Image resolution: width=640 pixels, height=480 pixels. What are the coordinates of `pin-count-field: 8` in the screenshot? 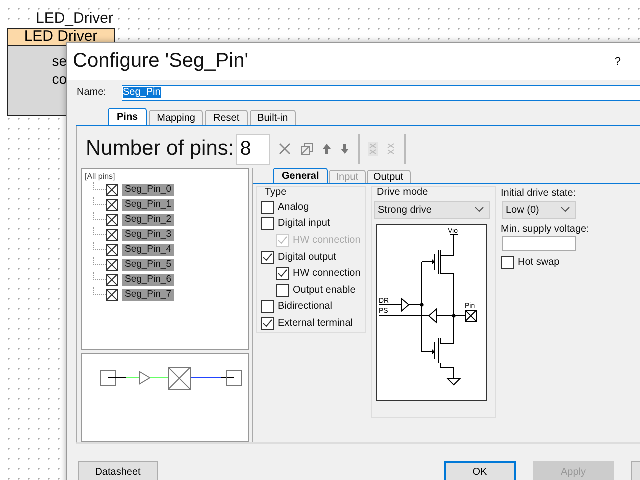 It's located at (253, 149).